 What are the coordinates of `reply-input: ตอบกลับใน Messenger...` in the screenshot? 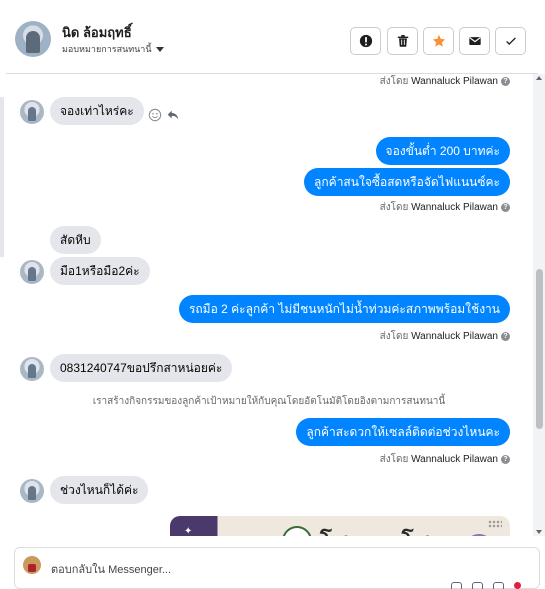 It's located at (111, 569).